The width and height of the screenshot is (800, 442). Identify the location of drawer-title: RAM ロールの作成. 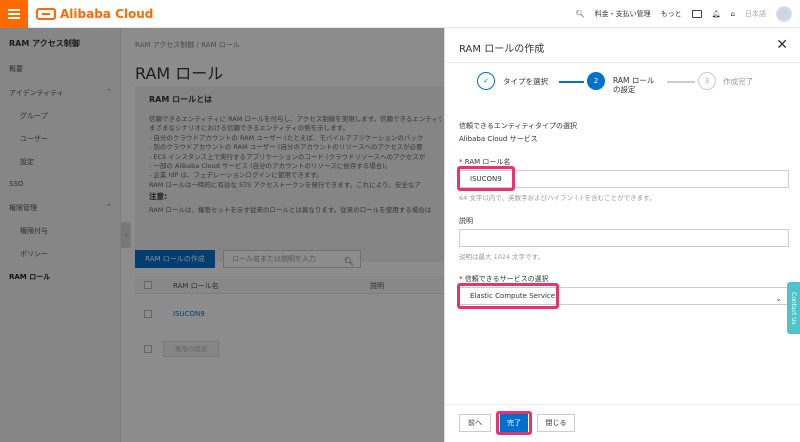
(502, 49).